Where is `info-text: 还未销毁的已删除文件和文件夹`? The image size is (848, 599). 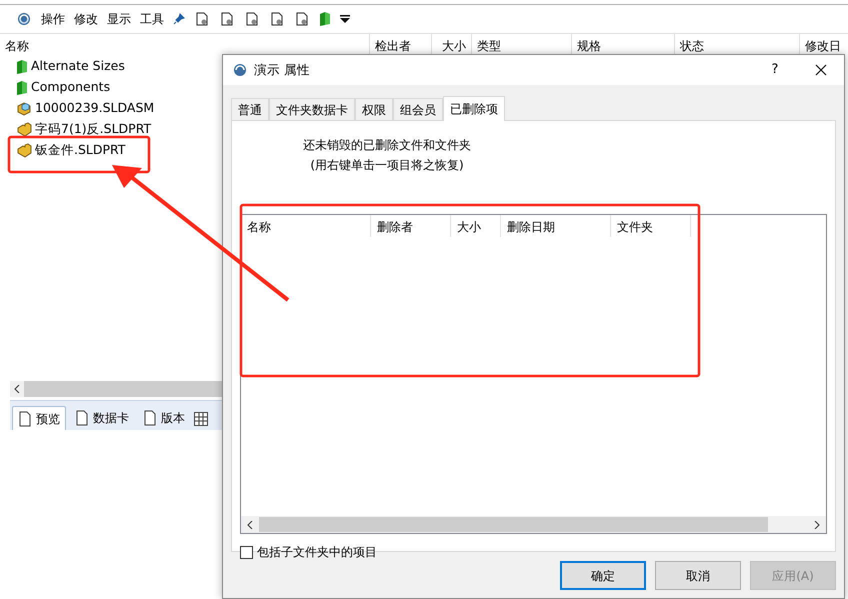 info-text: 还未销毁的已删除文件和文件夹 is located at coordinates (387, 145).